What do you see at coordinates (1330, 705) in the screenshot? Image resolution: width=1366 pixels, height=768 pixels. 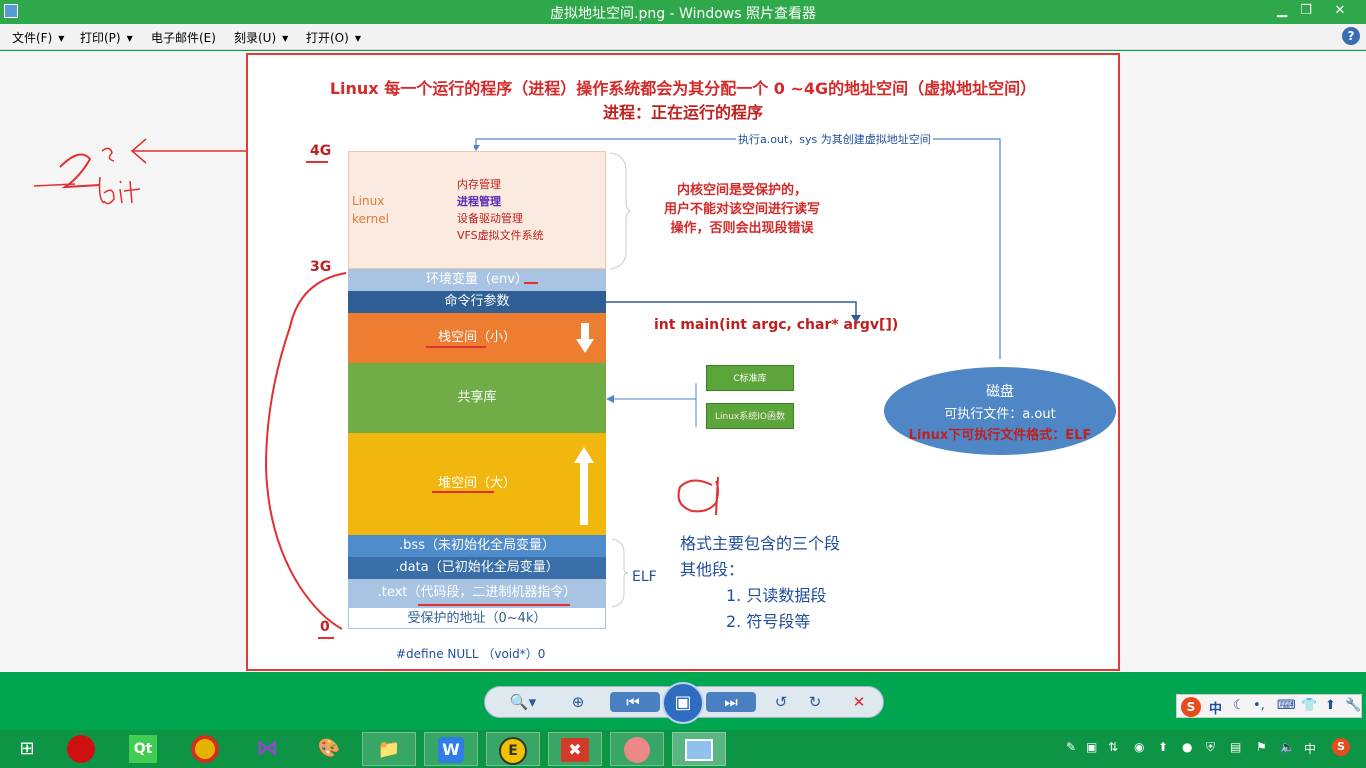 I see `upload-icon: ⬆` at bounding box center [1330, 705].